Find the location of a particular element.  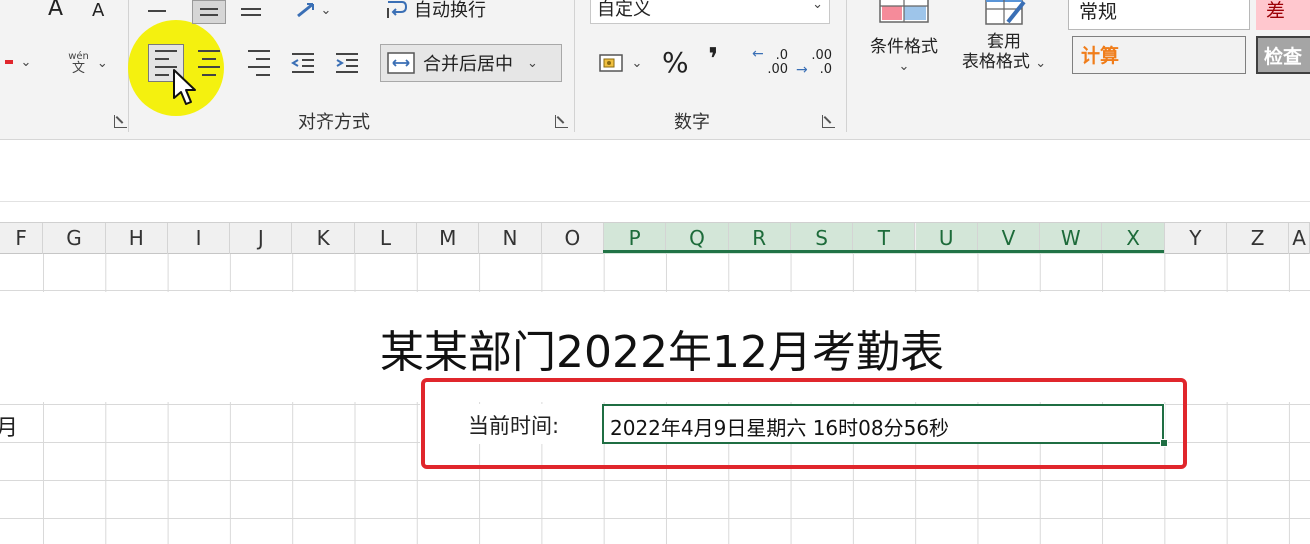

increase-indent-button is located at coordinates (347, 63).